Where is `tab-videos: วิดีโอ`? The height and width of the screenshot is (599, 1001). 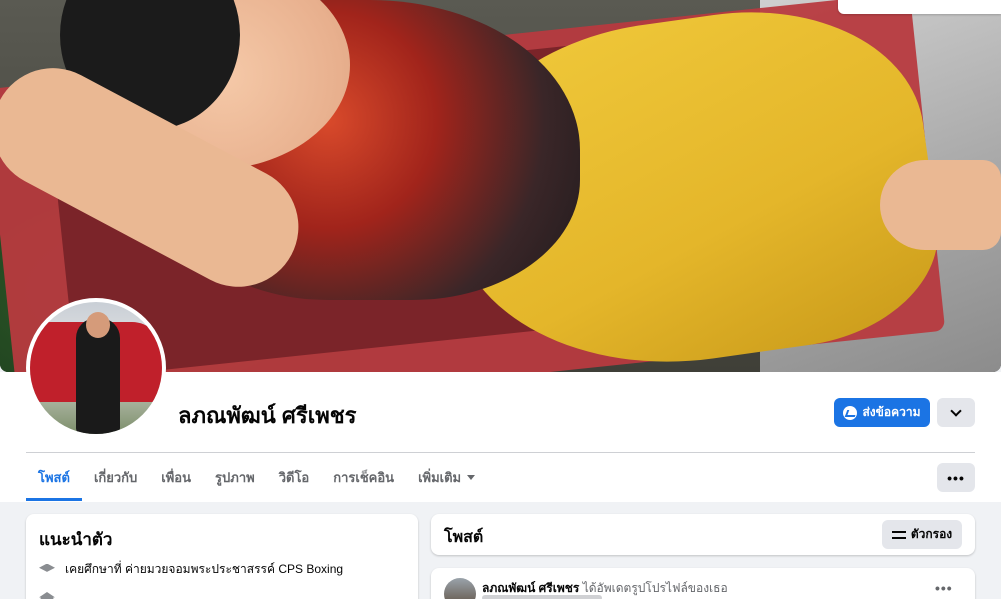
tab-videos: วิดีโอ is located at coordinates (294, 477).